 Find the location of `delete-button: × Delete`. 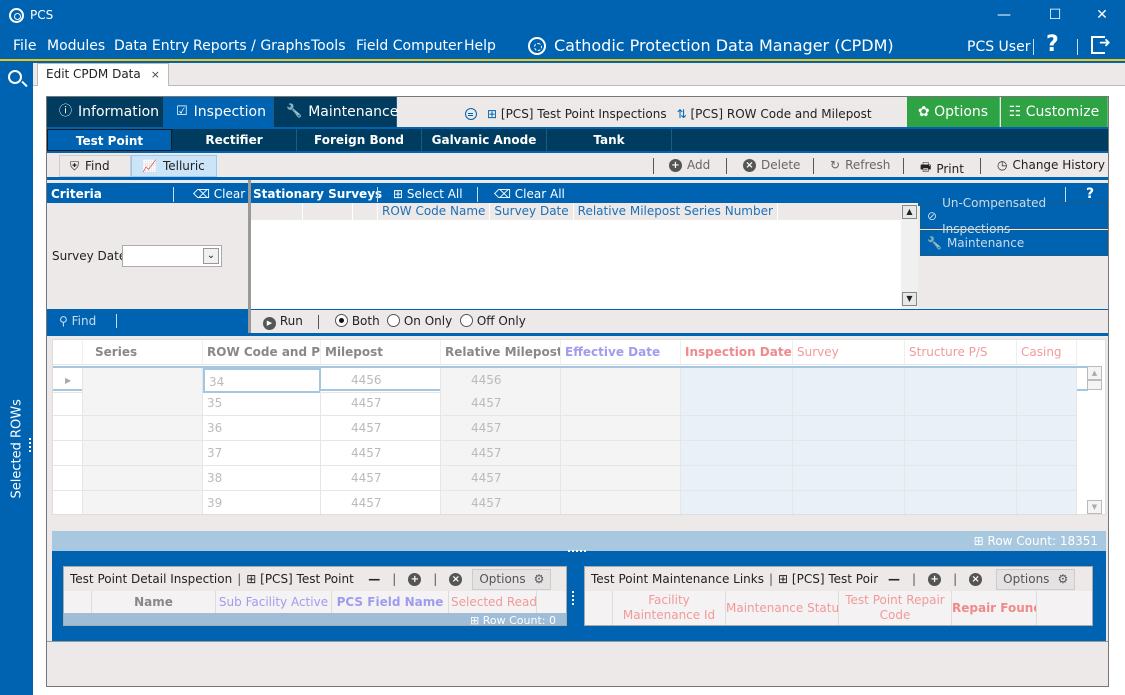

delete-button: × Delete is located at coordinates (771, 165).